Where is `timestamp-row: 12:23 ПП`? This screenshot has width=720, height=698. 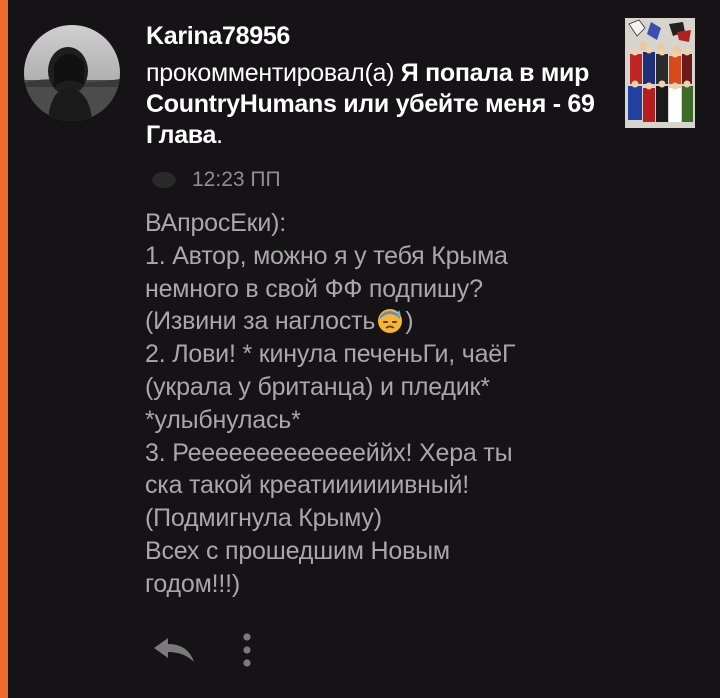
timestamp-row: 12:23 ПП is located at coordinates (215, 180).